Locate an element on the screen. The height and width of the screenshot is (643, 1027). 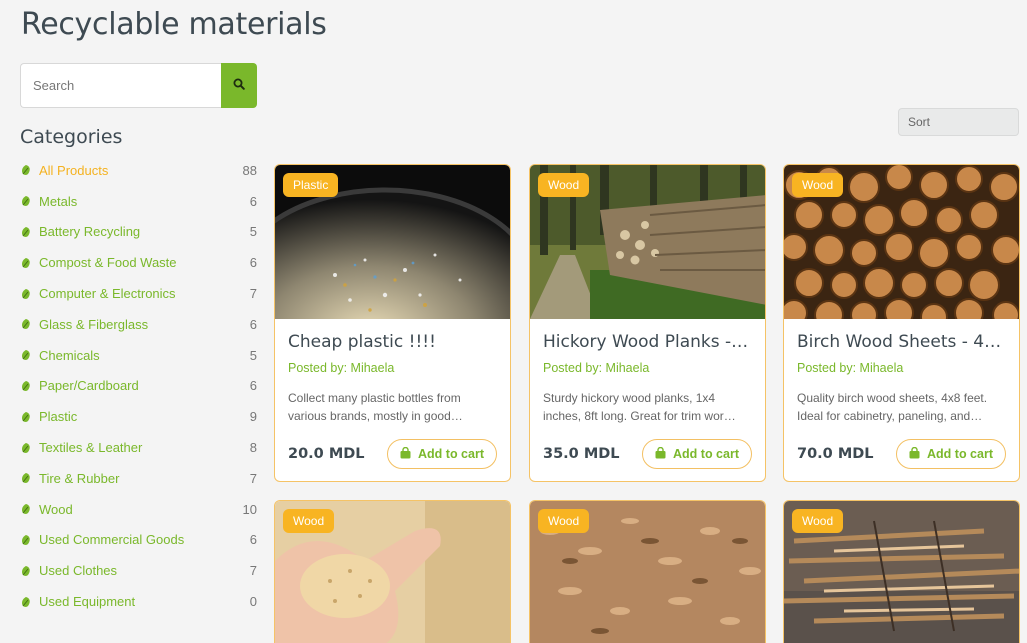
category-item-glass-fiberglass: Glass & Fiberglass 6 is located at coordinates (138, 324).